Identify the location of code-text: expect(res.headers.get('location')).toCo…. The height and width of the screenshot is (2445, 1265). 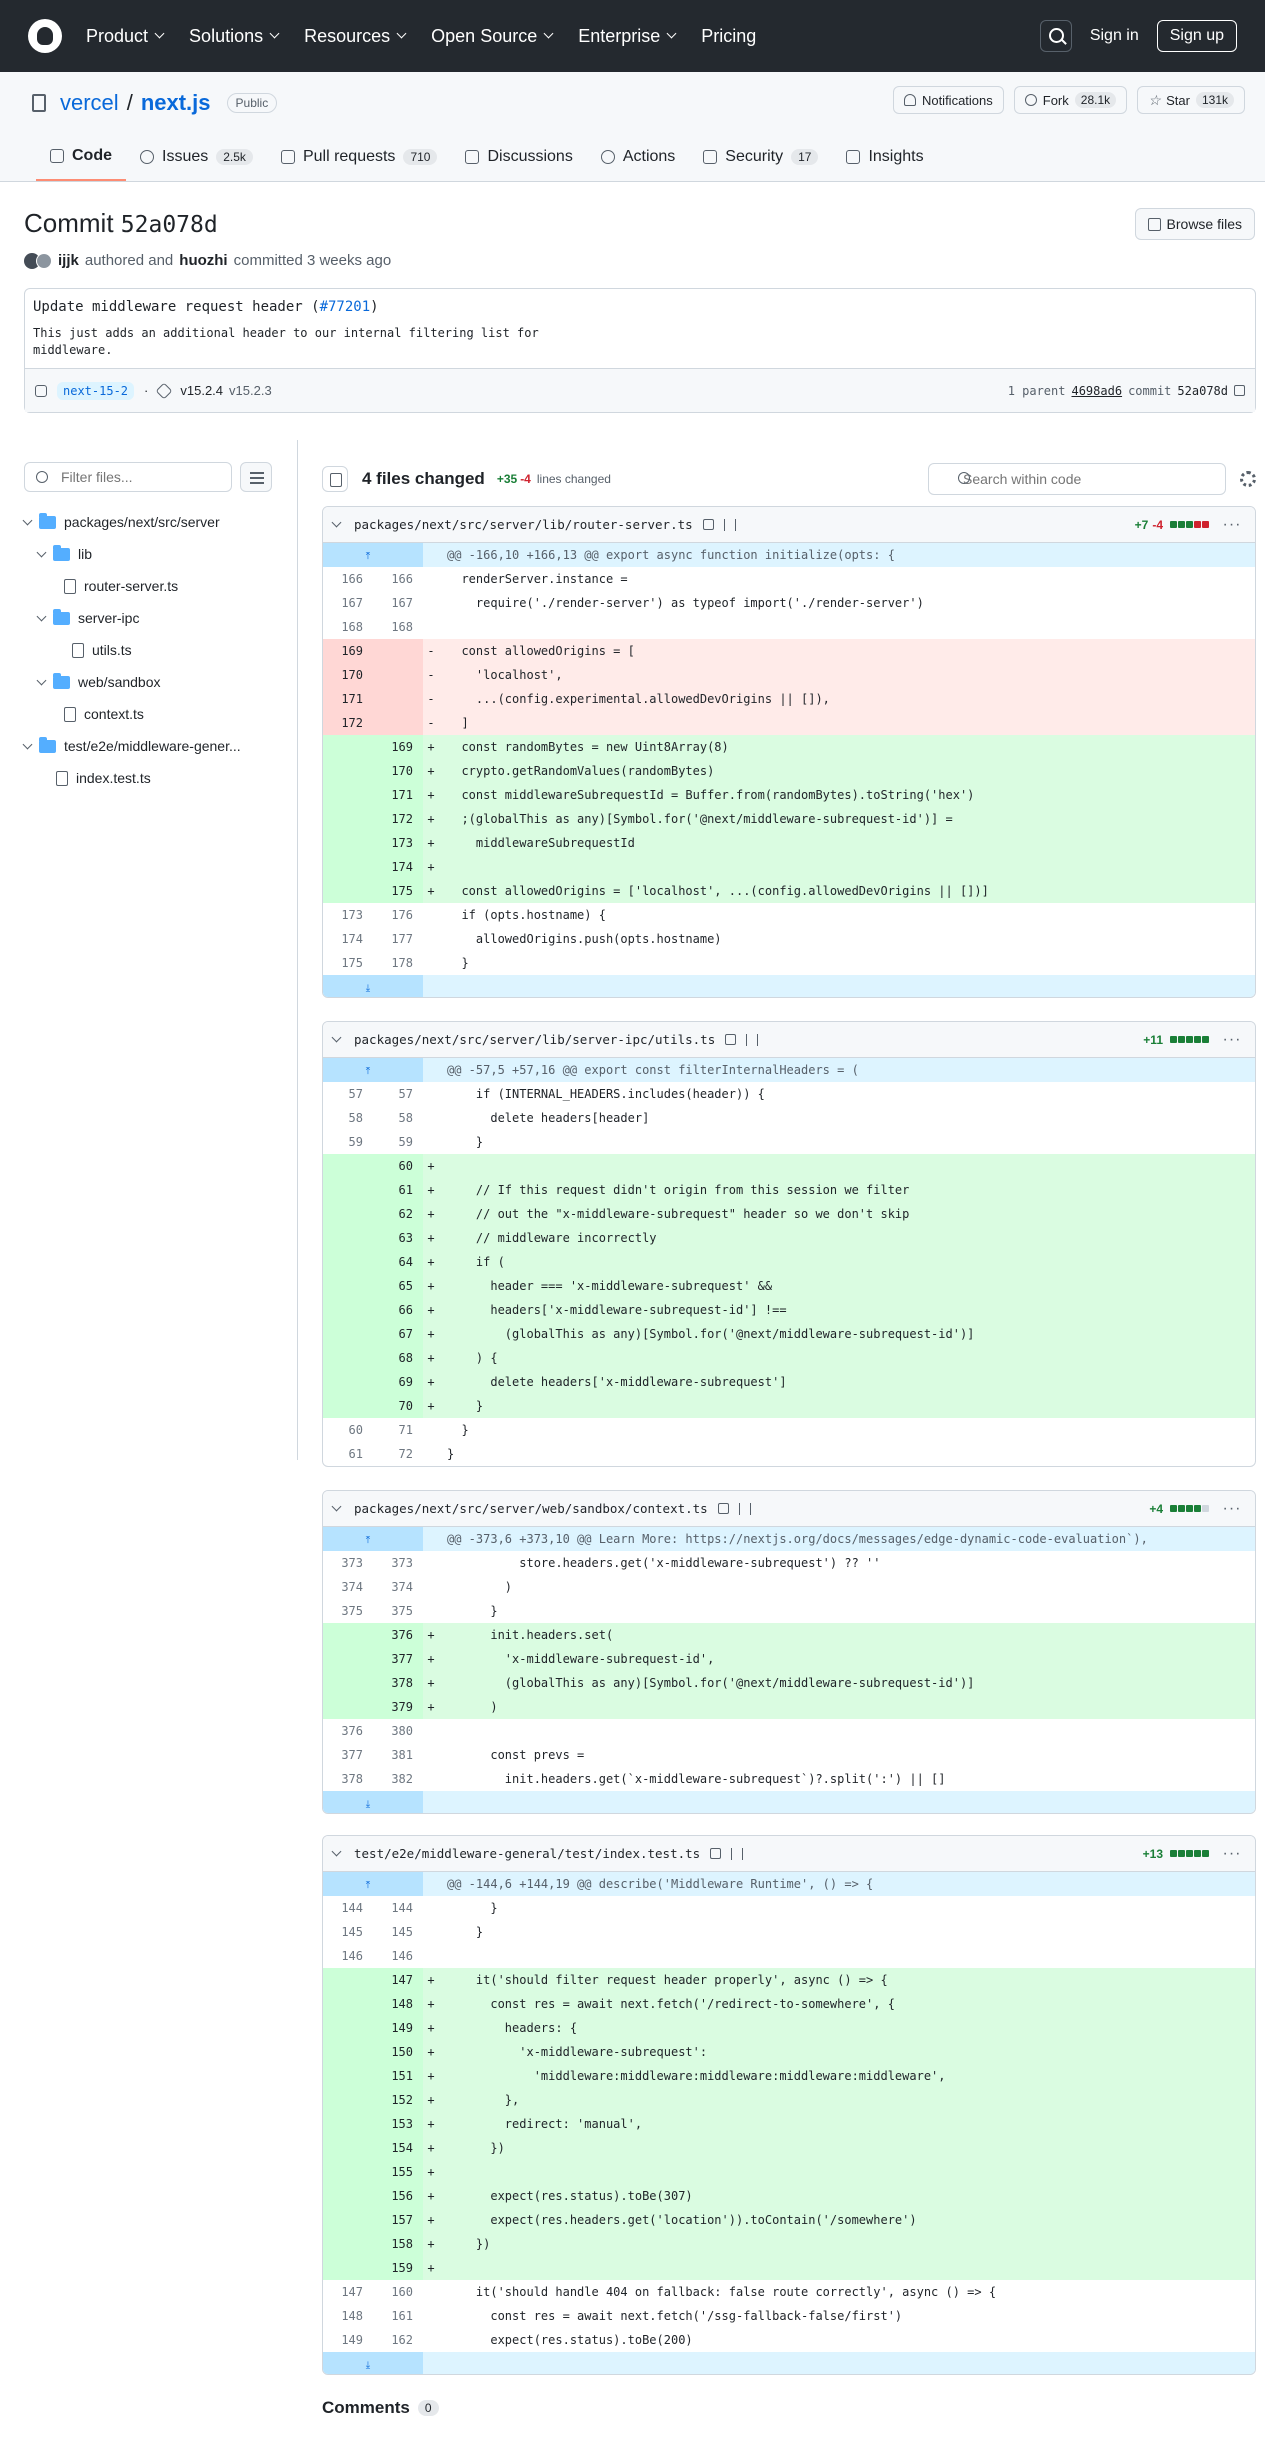
(847, 2220).